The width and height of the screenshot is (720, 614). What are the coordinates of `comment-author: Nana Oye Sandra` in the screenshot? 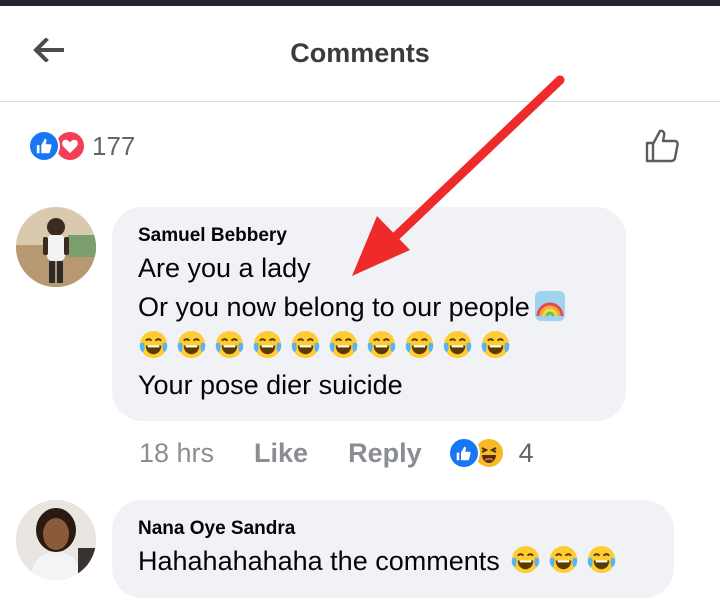 It's located at (393, 529).